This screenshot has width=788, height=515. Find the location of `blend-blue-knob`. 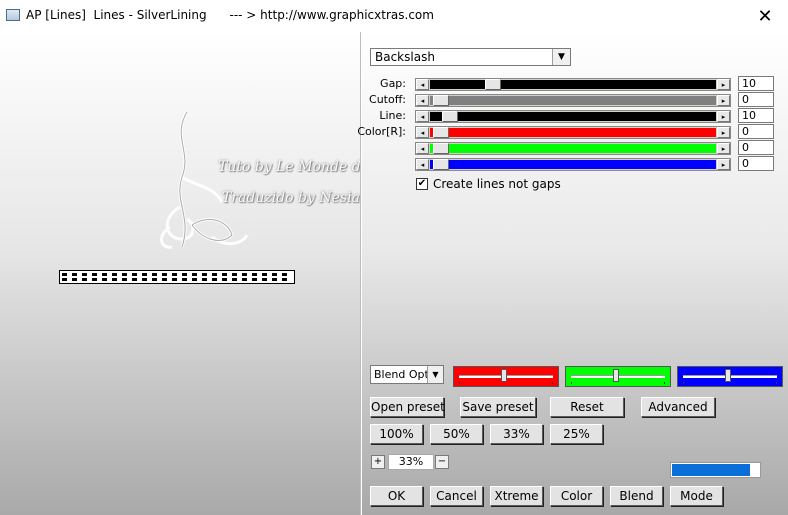

blend-blue-knob is located at coordinates (728, 375).